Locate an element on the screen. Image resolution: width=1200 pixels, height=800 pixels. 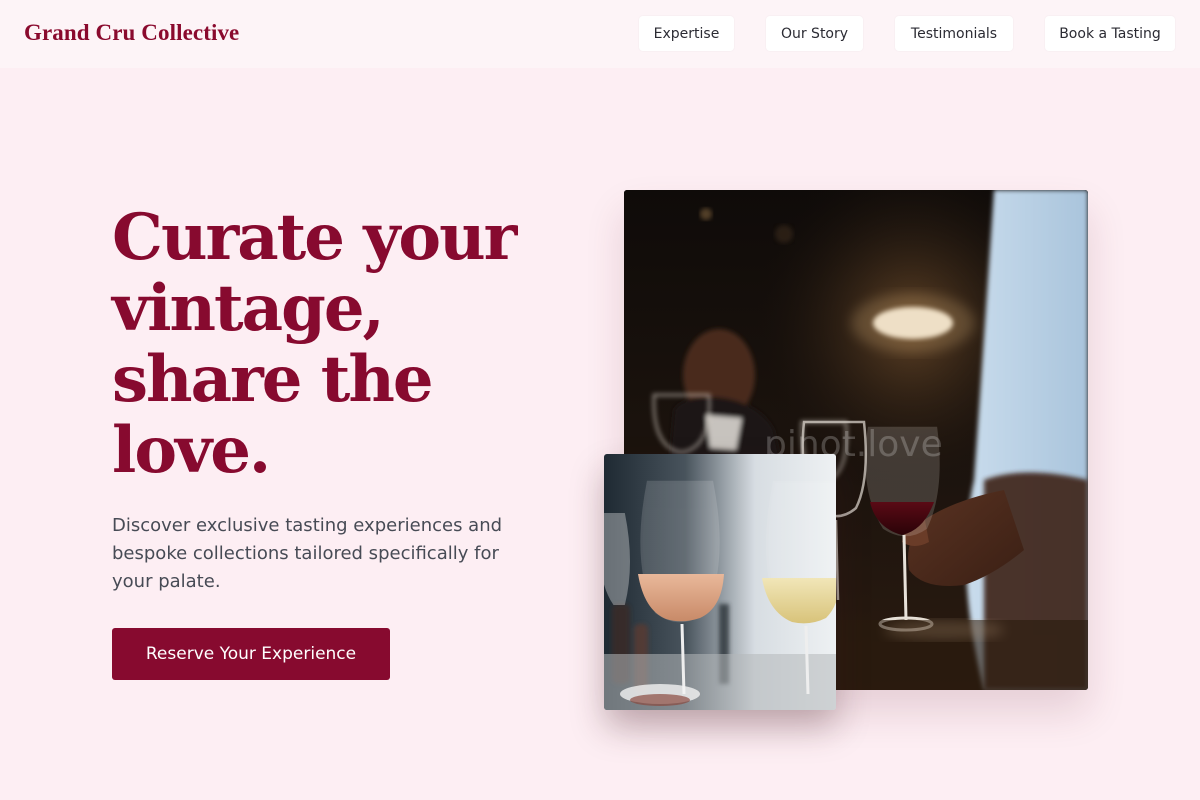
nav-book-tasting-button: Book a Tasting is located at coordinates (1110, 33).